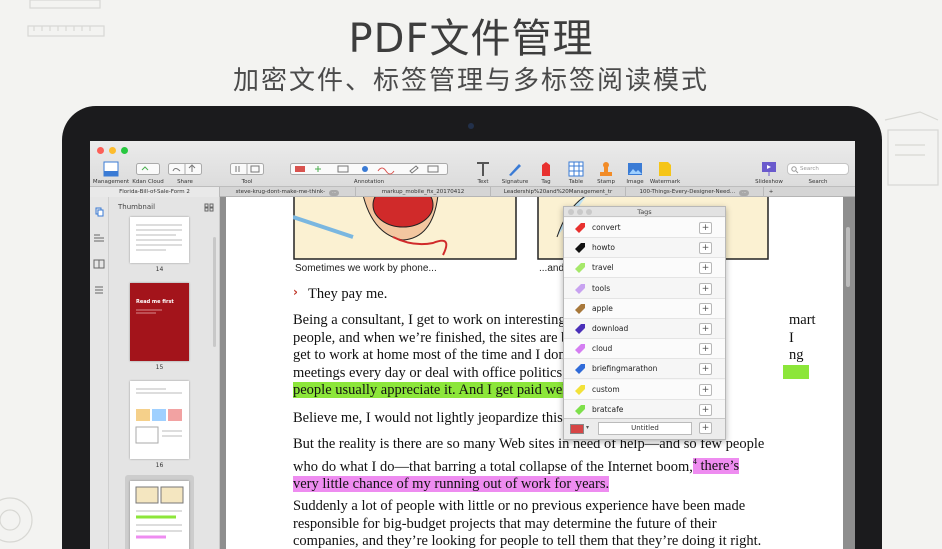  I want to click on search-label: Search, so click(818, 182).